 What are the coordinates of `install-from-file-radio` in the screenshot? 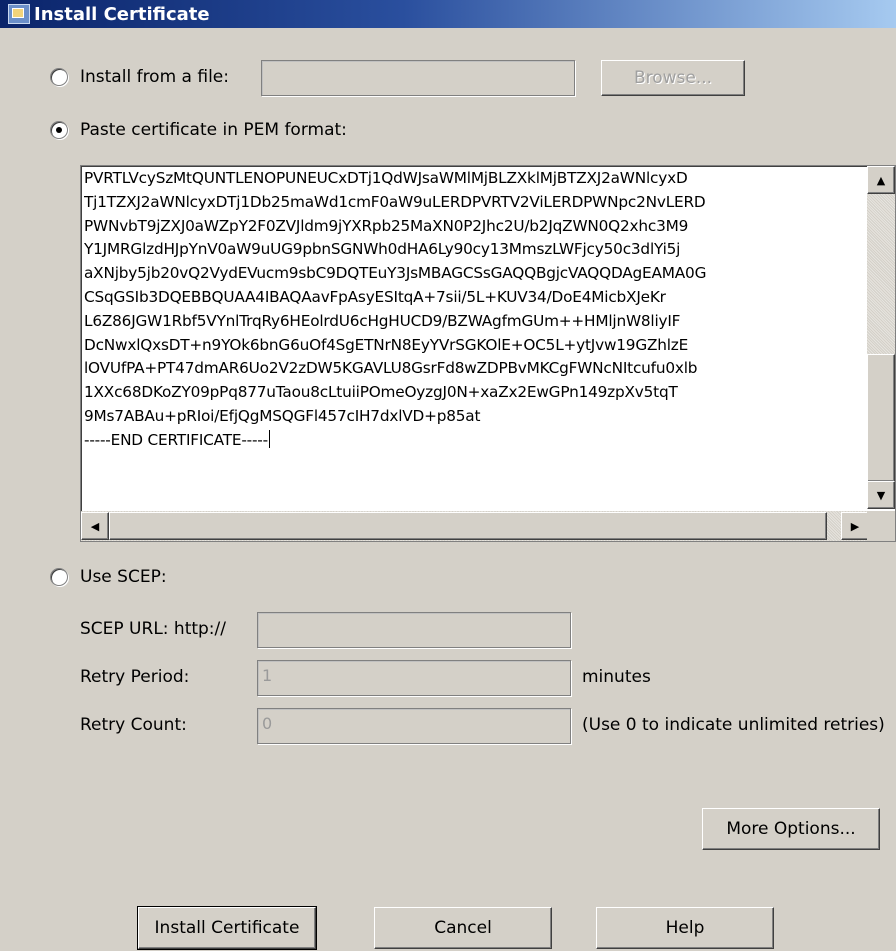 It's located at (59, 77).